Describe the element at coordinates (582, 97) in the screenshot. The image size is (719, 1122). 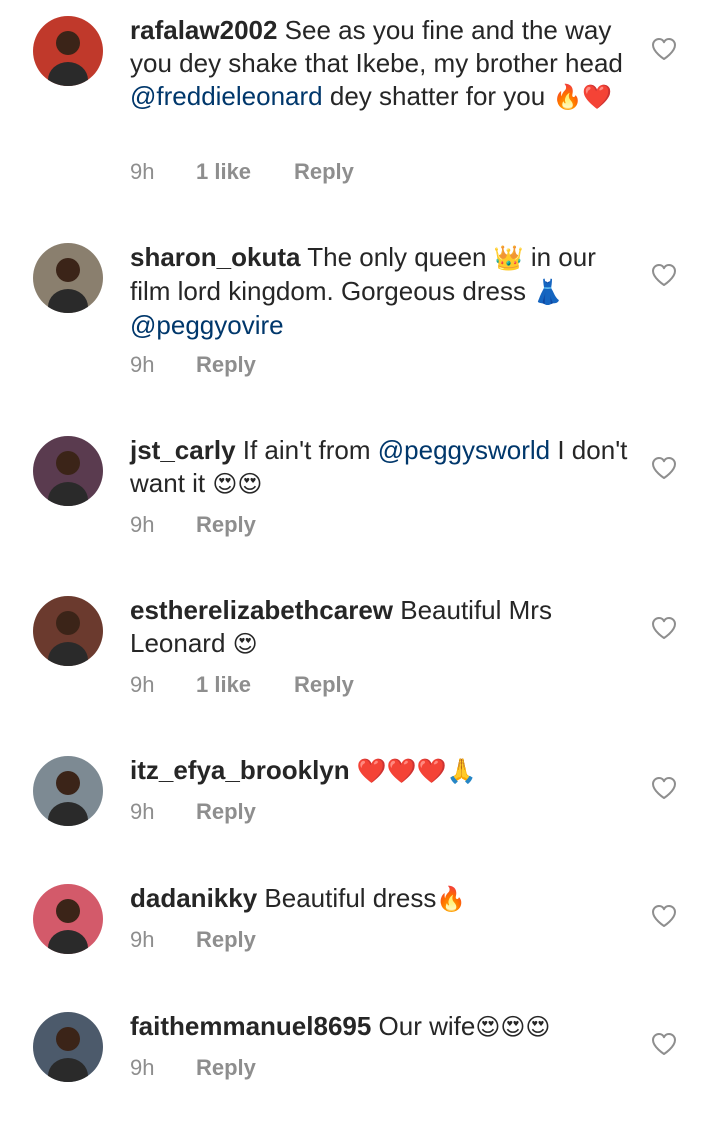
I see `emoji: 🔥❤️` at that location.